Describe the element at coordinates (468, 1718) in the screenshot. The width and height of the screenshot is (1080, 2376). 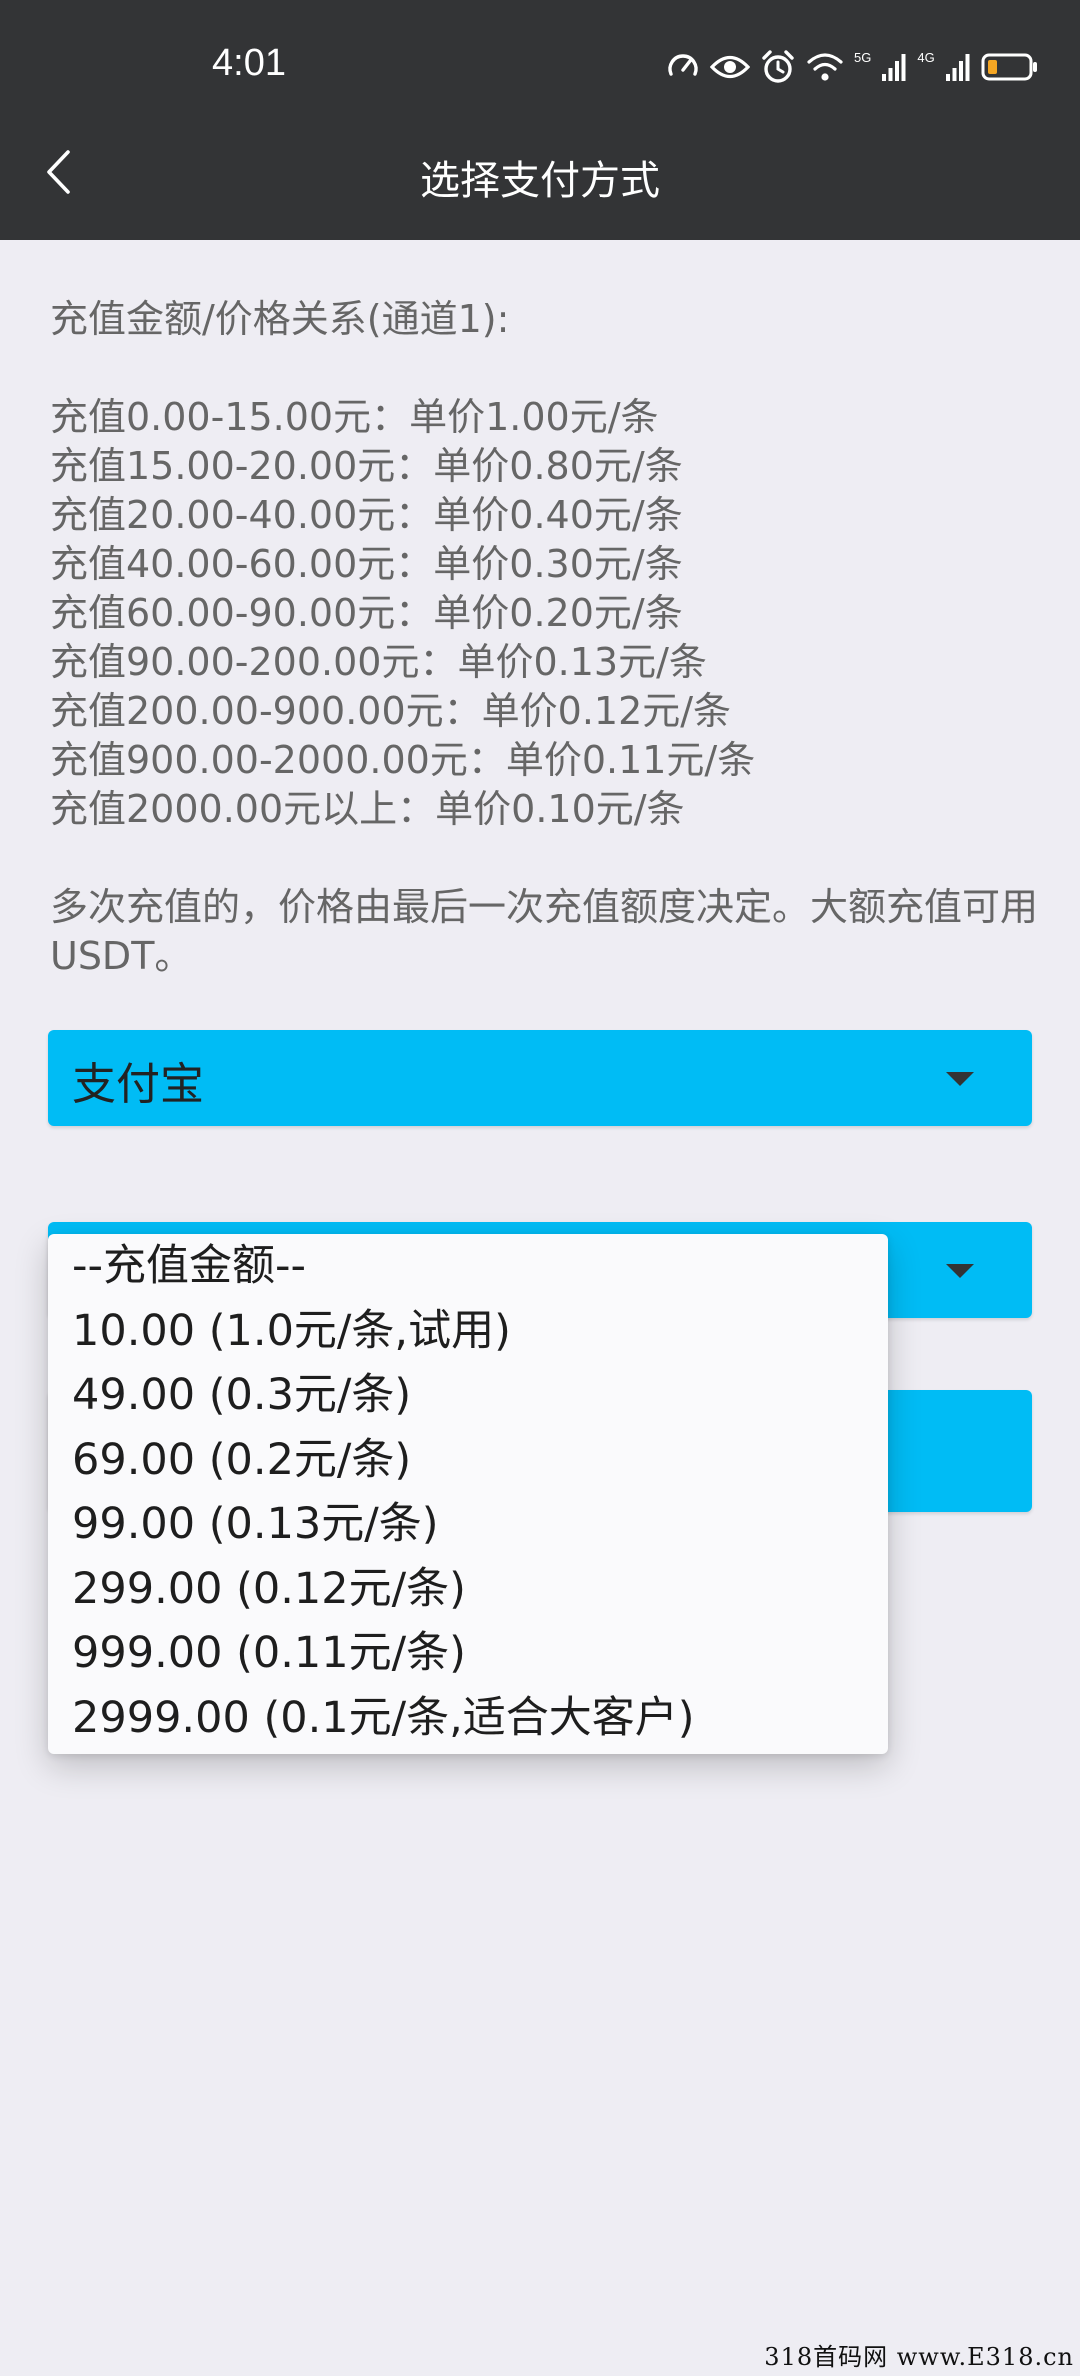
I see `amount-option: 2999.00 (0.1元/条,适合大客户)` at that location.